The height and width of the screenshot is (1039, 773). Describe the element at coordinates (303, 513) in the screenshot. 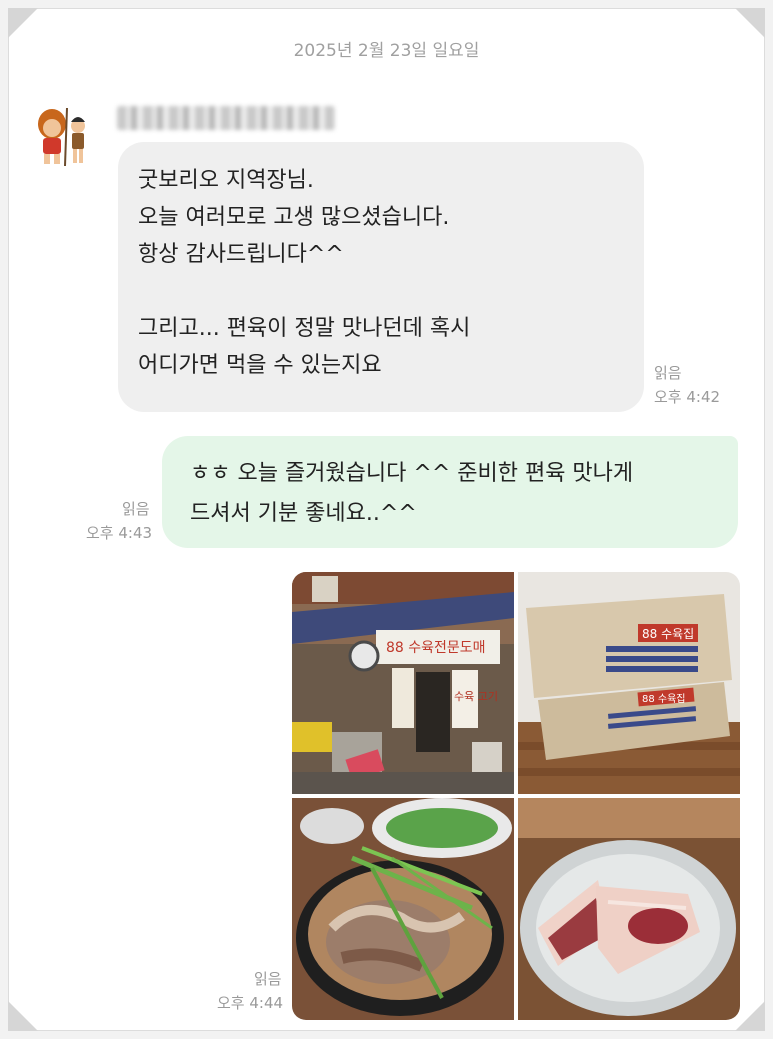

I see `message-line: 드셔서 기분 좋네요..^^` at that location.